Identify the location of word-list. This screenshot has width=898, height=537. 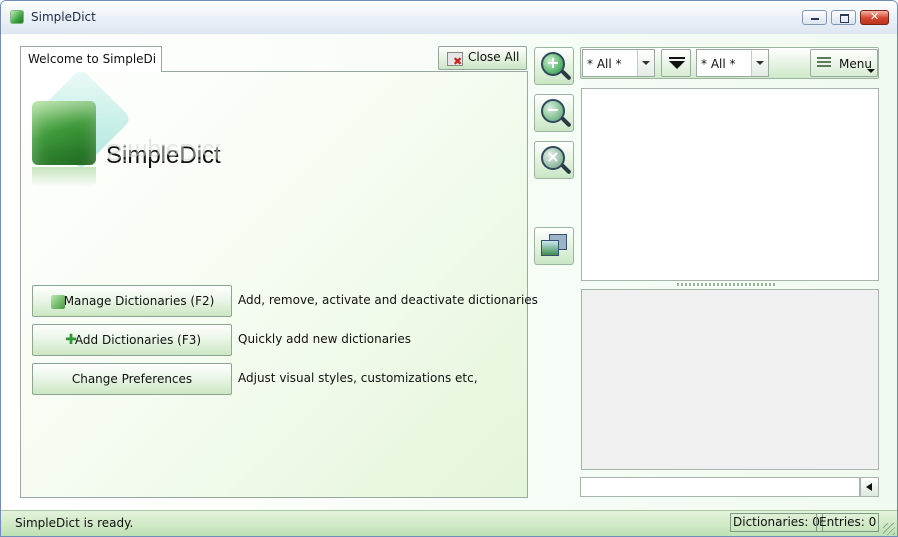
(730, 184).